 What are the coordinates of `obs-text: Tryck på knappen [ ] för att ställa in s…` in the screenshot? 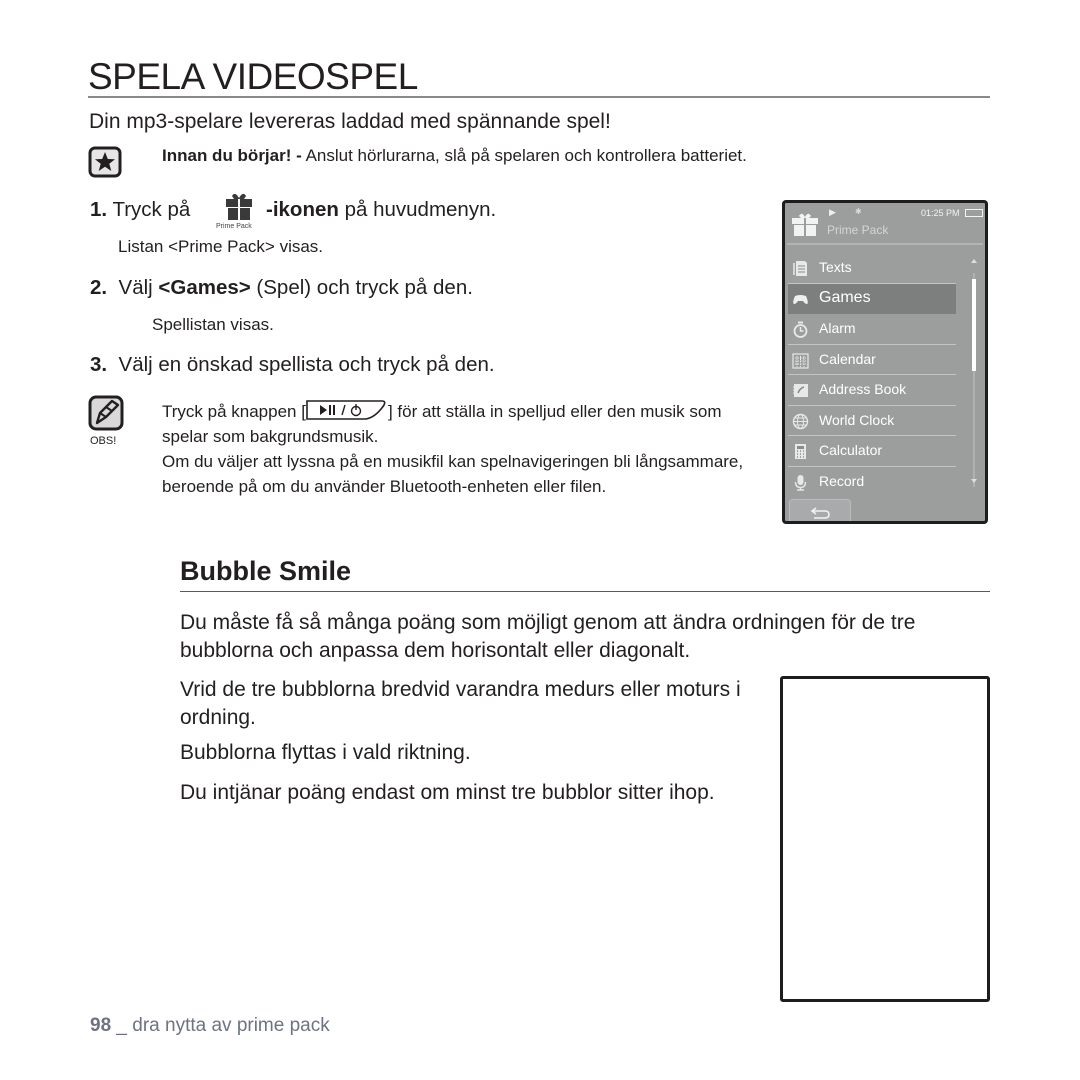 It's located at (462, 449).